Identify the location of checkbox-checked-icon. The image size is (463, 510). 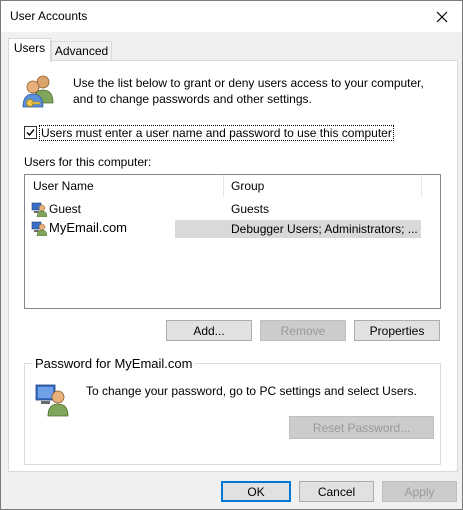
(30, 133).